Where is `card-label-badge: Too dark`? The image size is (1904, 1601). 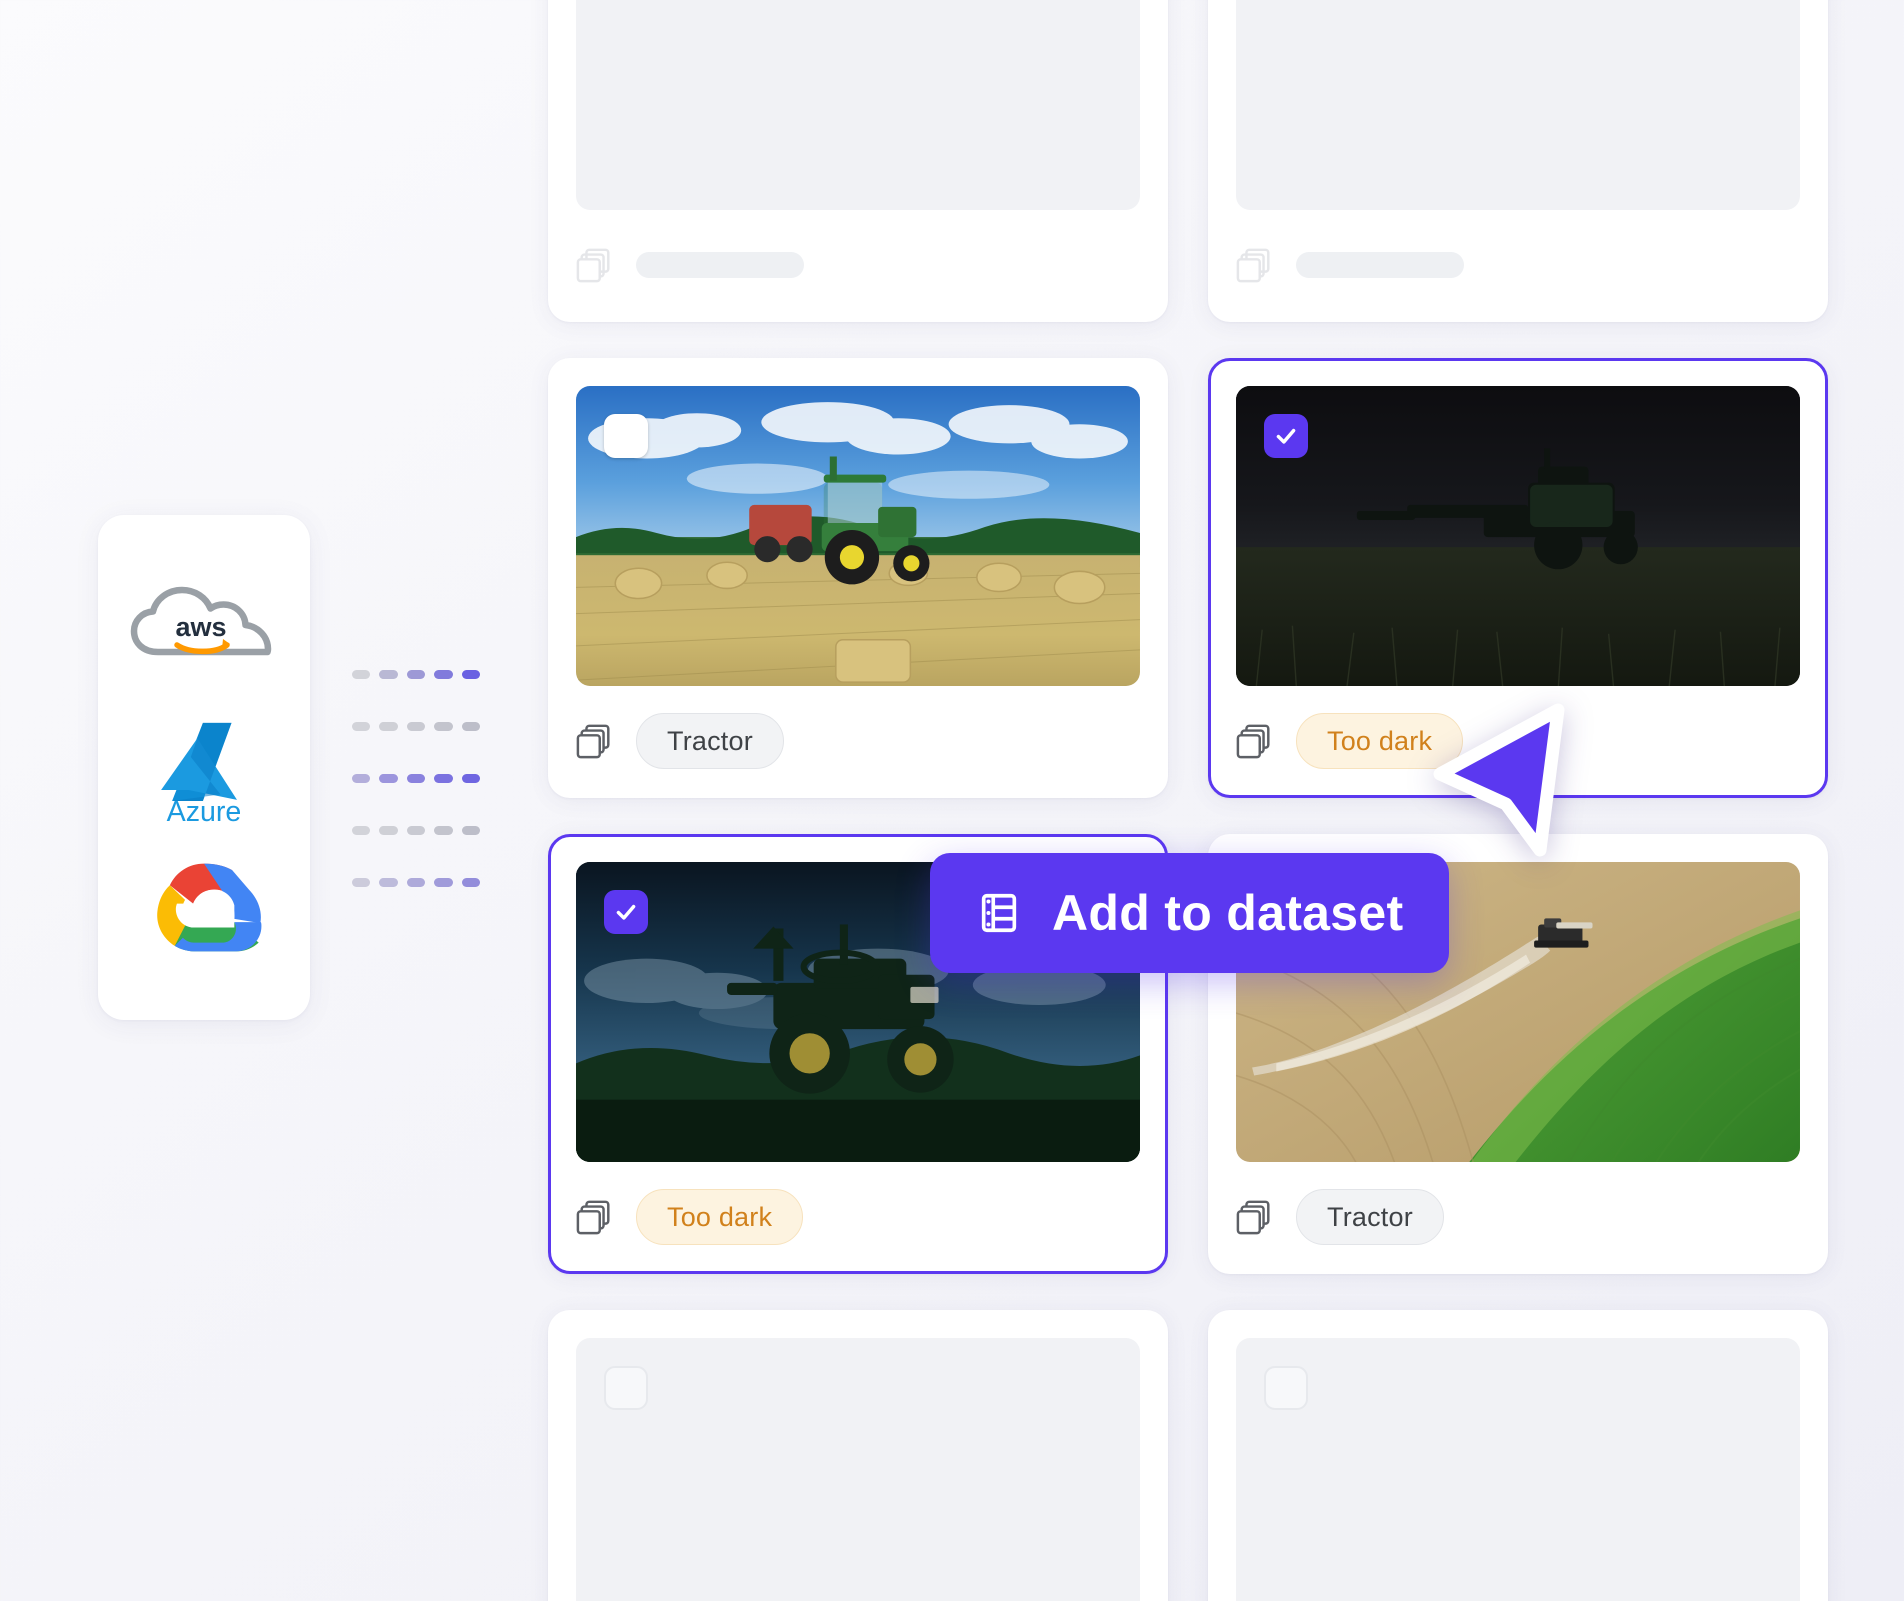
card-label-badge: Too dark is located at coordinates (720, 1217).